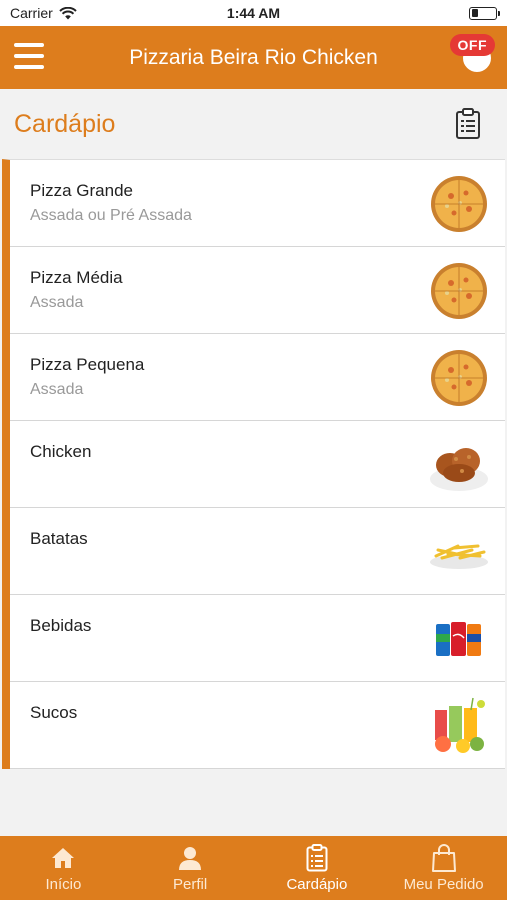 The width and height of the screenshot is (507, 900). Describe the element at coordinates (257, 203) in the screenshot. I see `menu-item-pizza-grande: Pizza Grande Assada ou Pré Assada` at that location.